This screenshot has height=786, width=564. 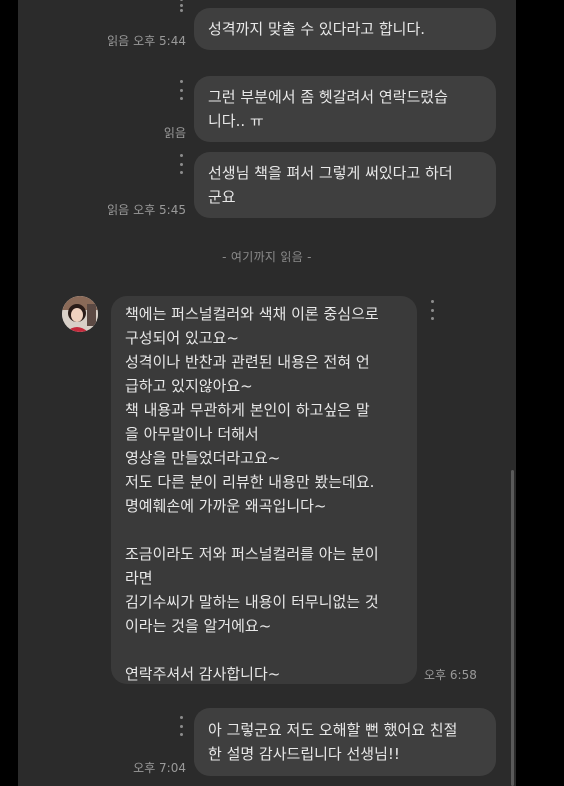 I want to click on message-meta: 오후 7:04, so click(x=133, y=768).